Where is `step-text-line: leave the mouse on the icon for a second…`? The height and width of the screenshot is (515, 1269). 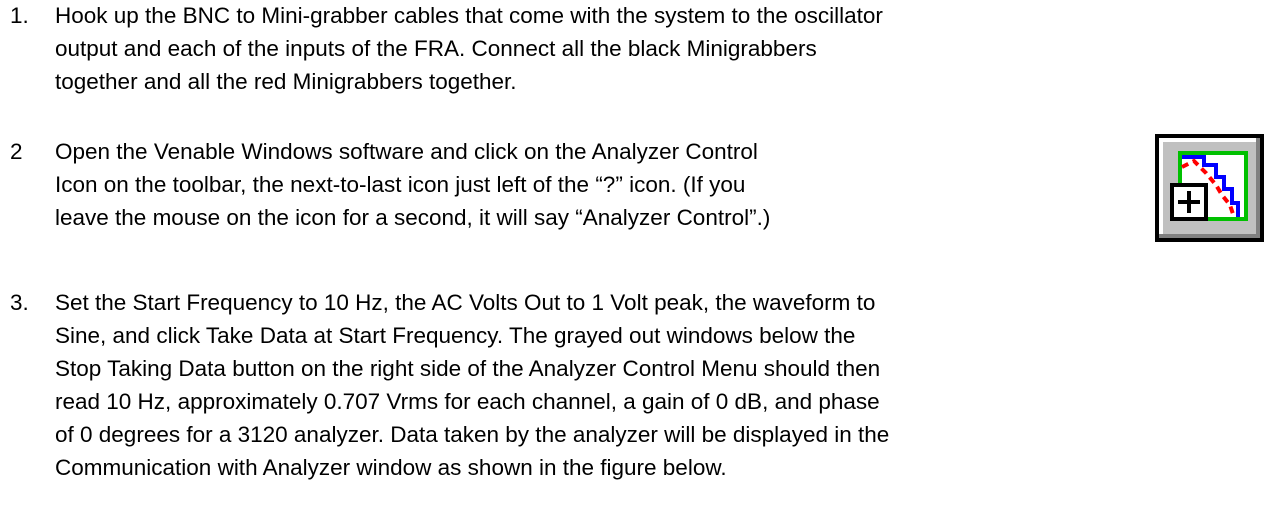
step-text-line: leave the mouse on the icon for a second… is located at coordinates (413, 217).